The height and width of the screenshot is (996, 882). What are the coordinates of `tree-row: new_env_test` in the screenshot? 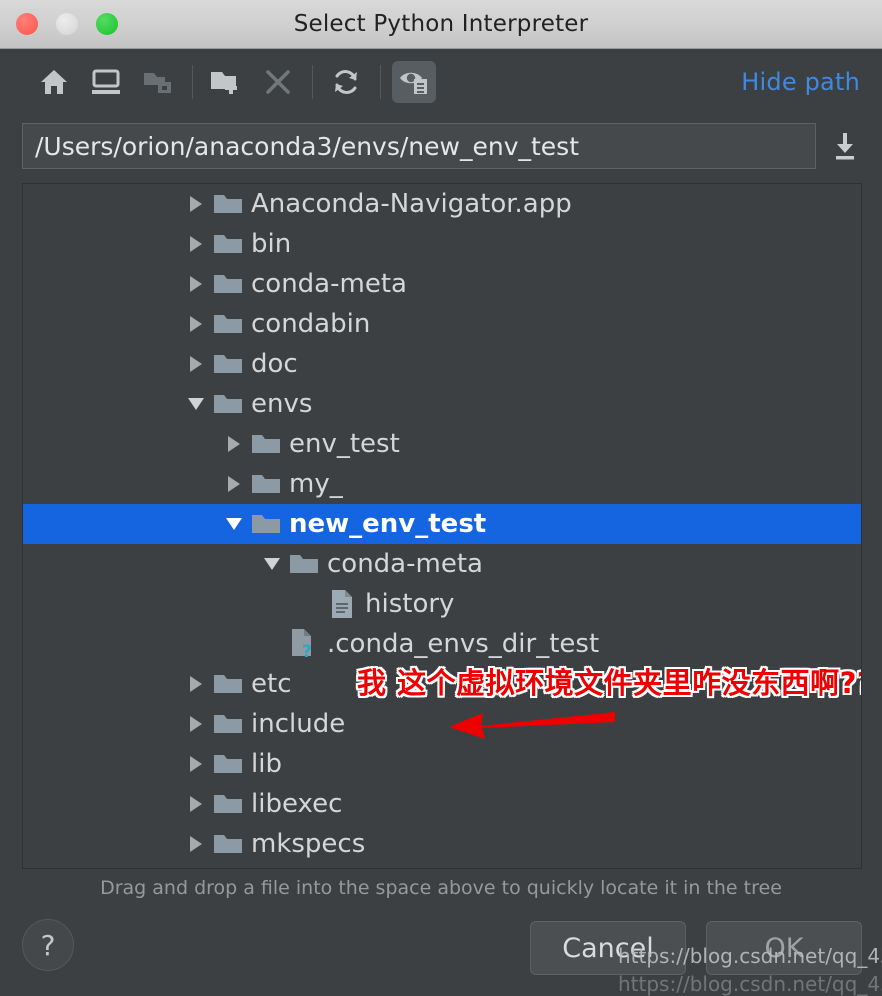 It's located at (442, 524).